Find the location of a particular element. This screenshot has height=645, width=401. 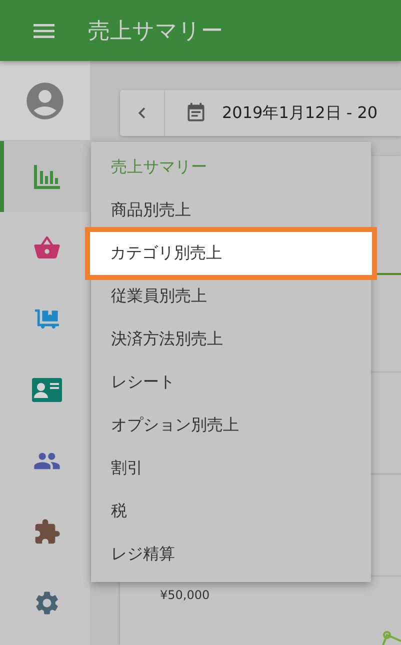

menu-item: カテゴリ別売上 is located at coordinates (231, 253).